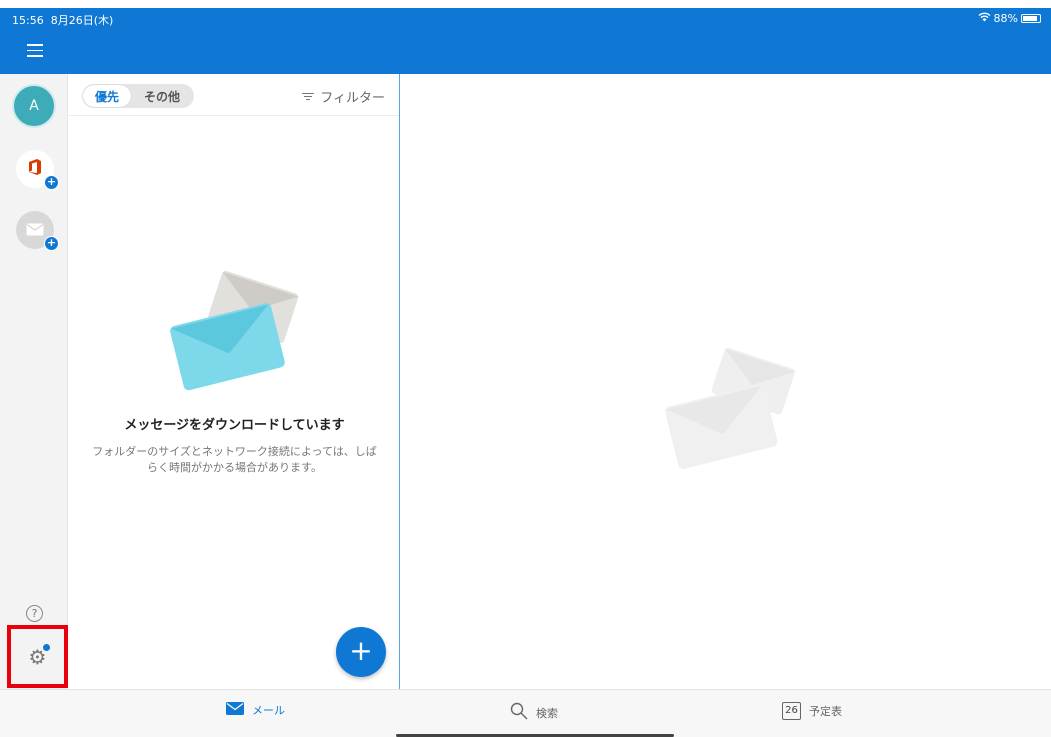 The image size is (1051, 737). What do you see at coordinates (268, 710) in the screenshot?
I see `tab-mail-label: メール` at bounding box center [268, 710].